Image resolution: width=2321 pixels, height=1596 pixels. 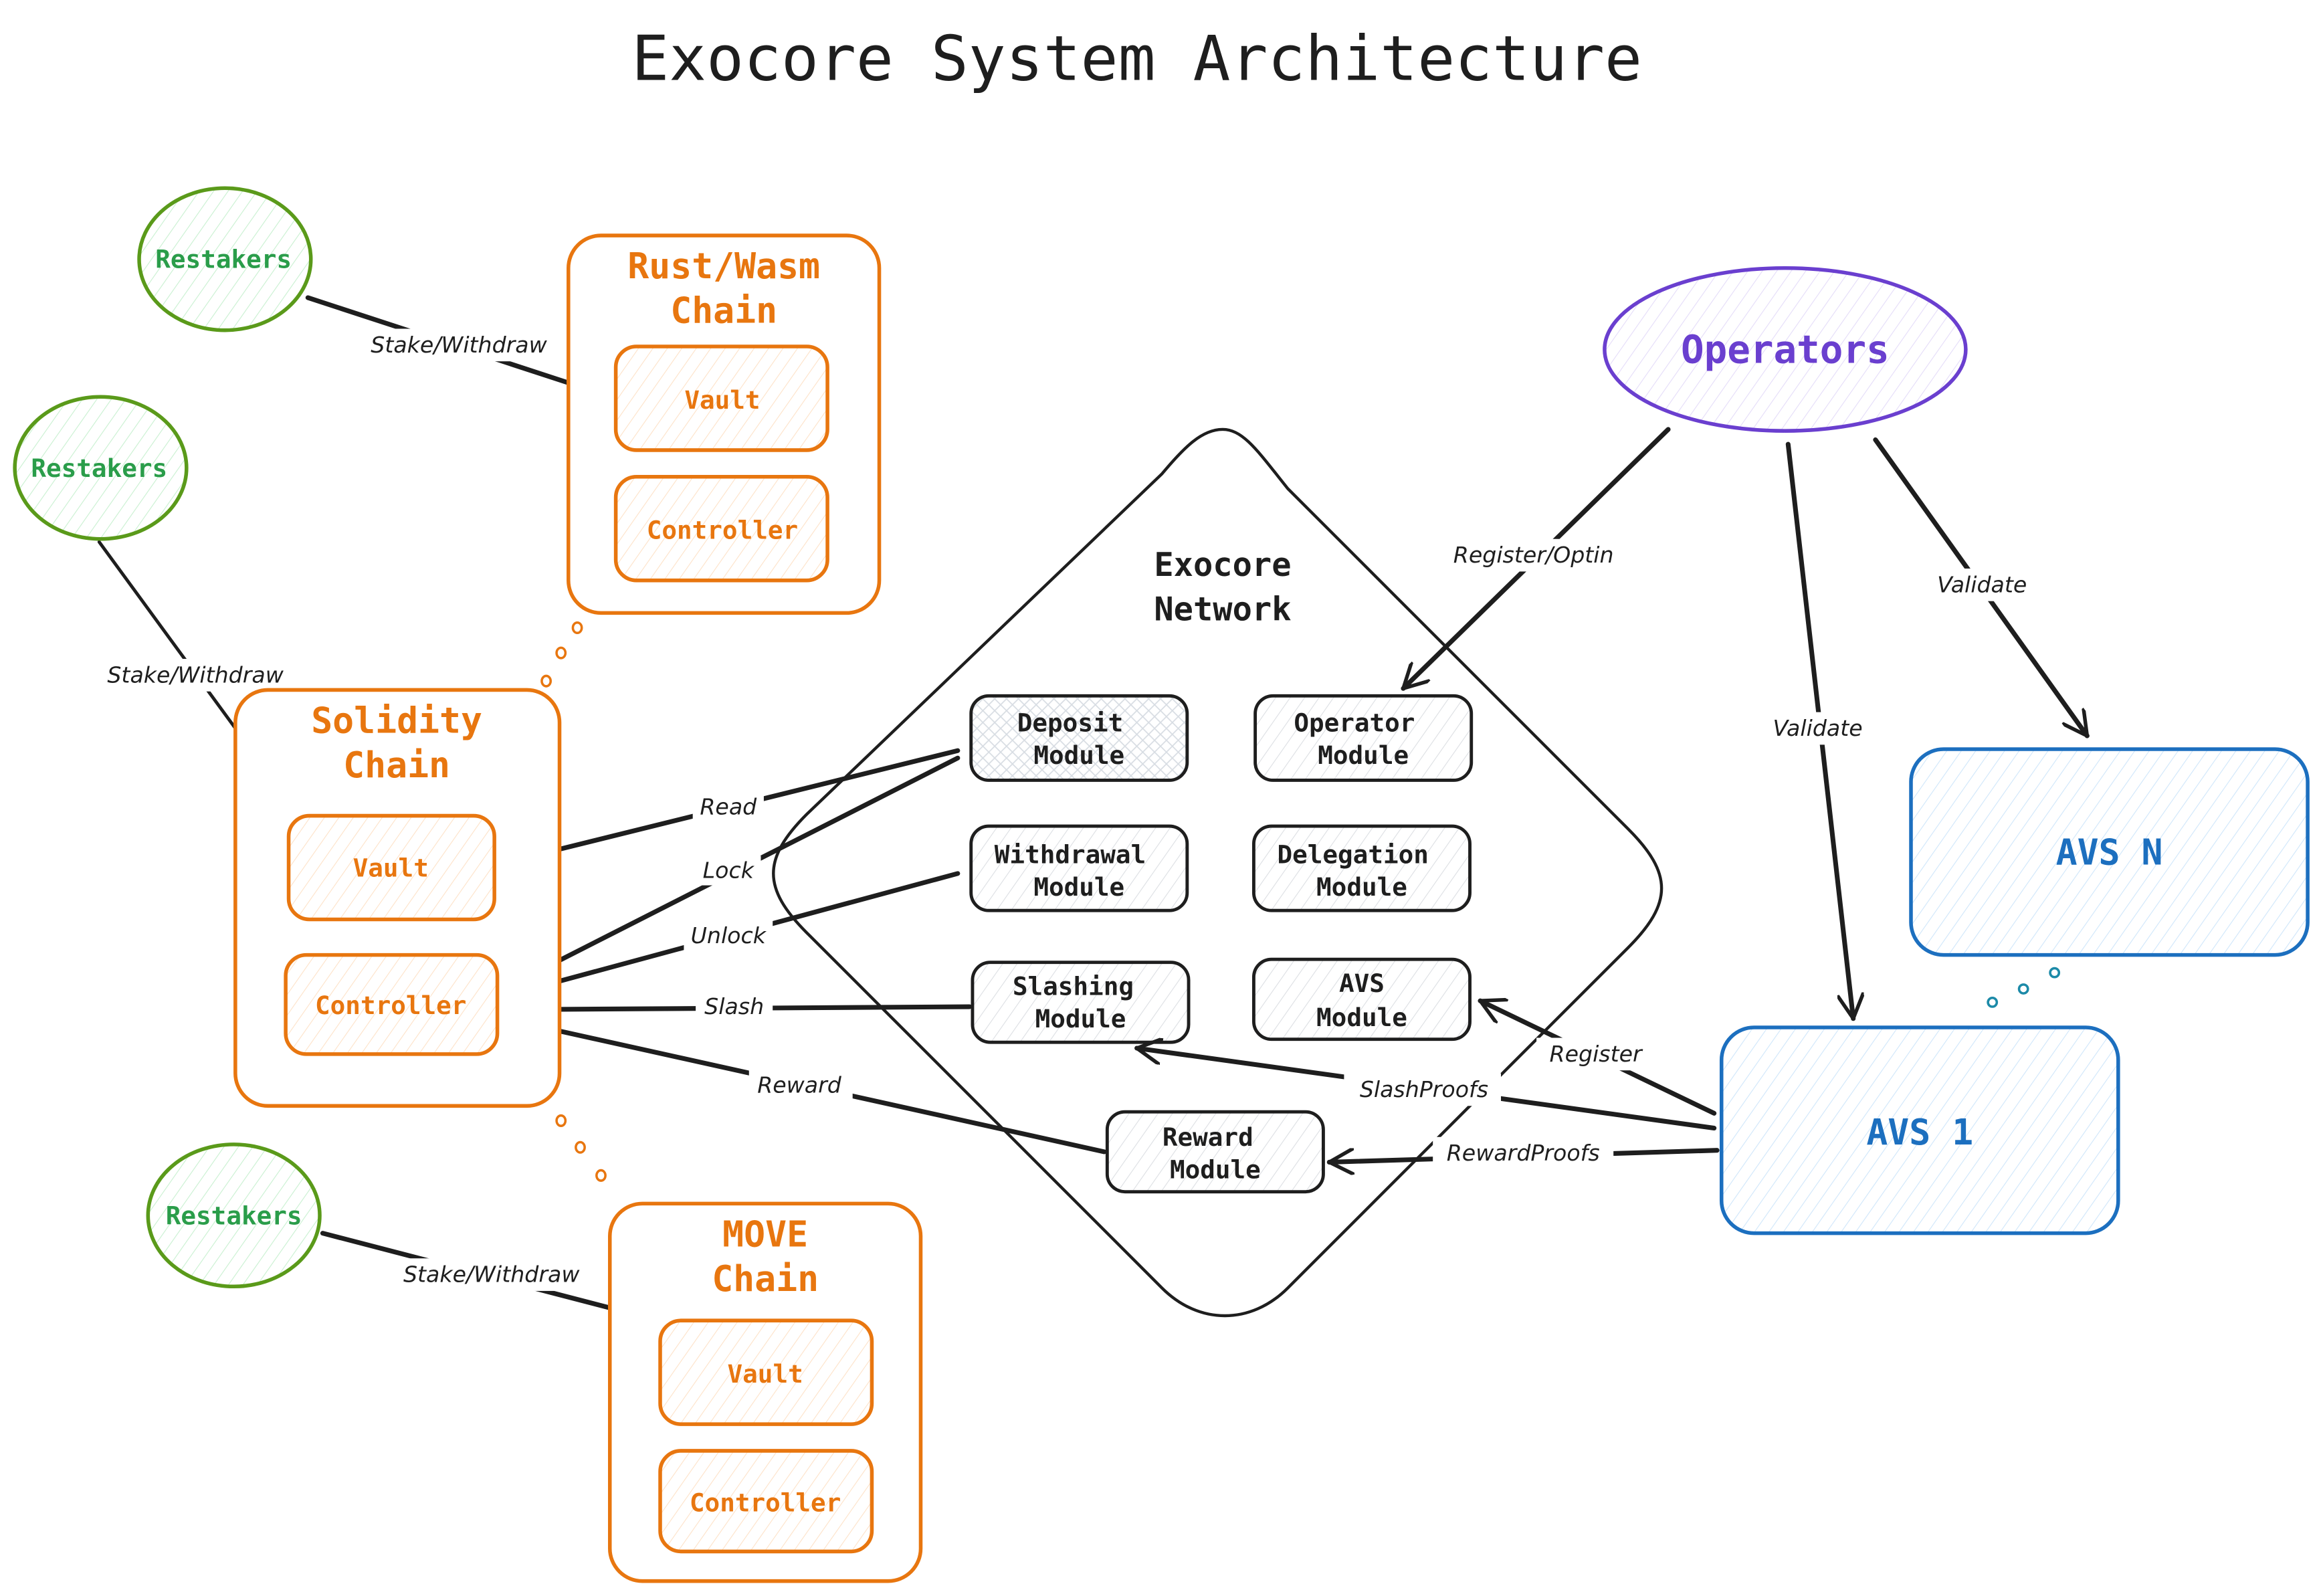 I want to click on delegation-module: Delegation Module, so click(x=1361, y=868).